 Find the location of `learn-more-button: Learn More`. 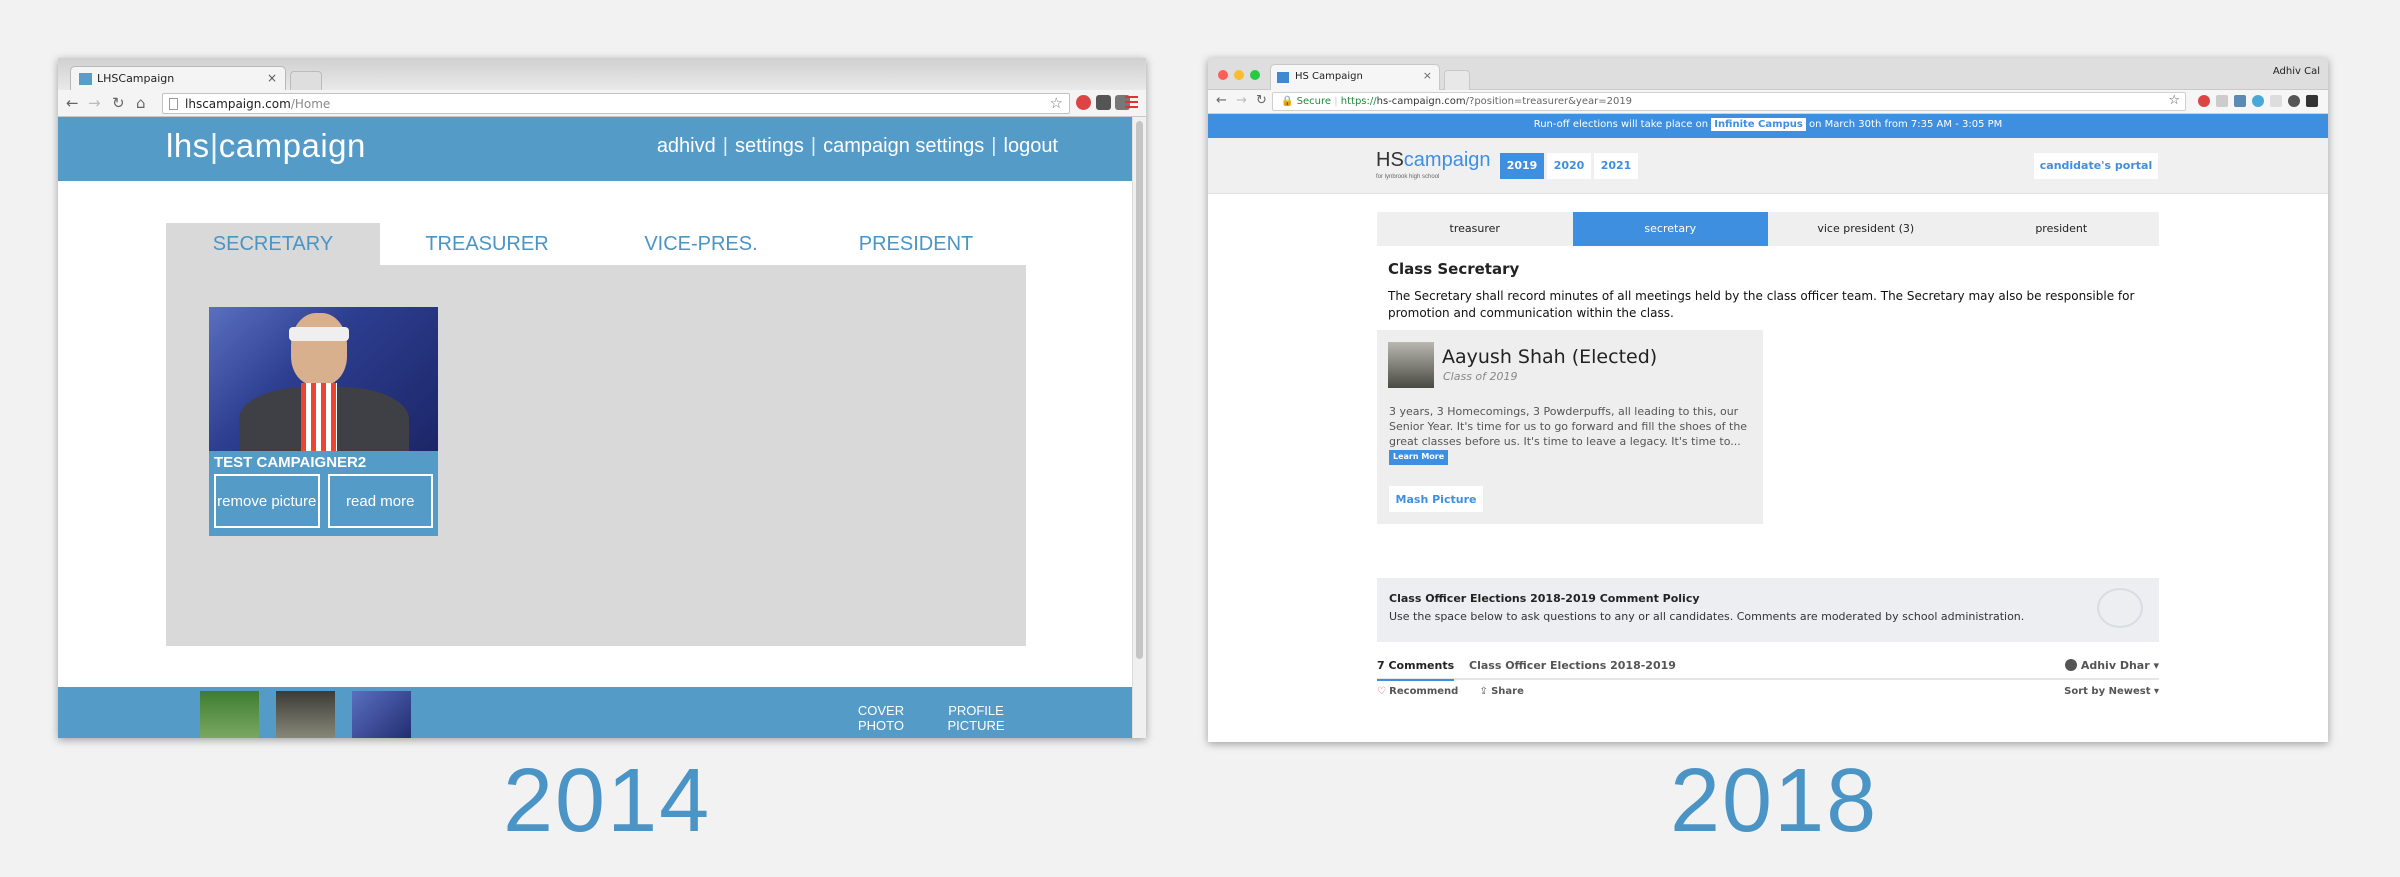

learn-more-button: Learn More is located at coordinates (1419, 457).